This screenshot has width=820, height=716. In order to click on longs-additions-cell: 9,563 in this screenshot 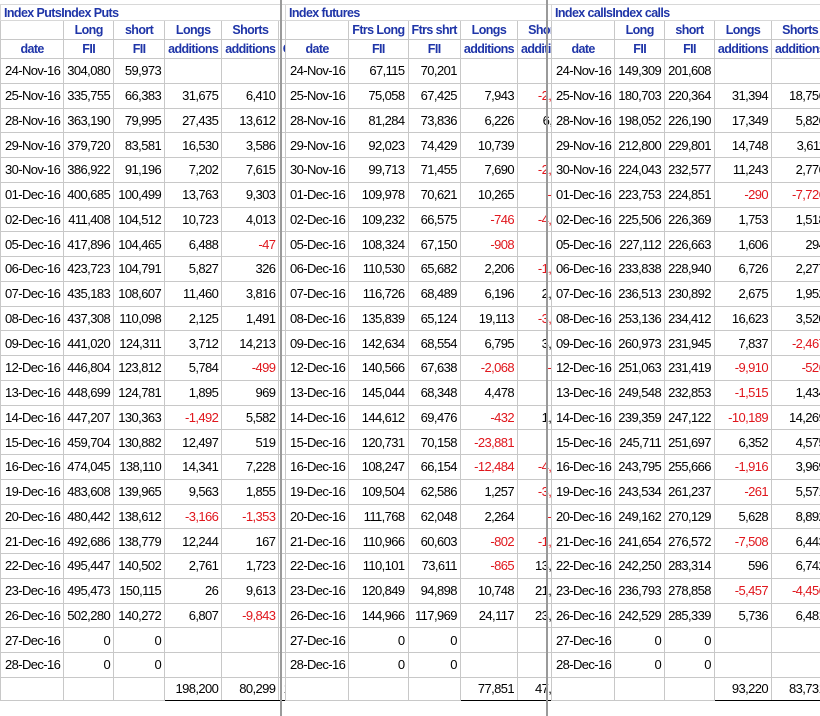, I will do `click(193, 491)`.